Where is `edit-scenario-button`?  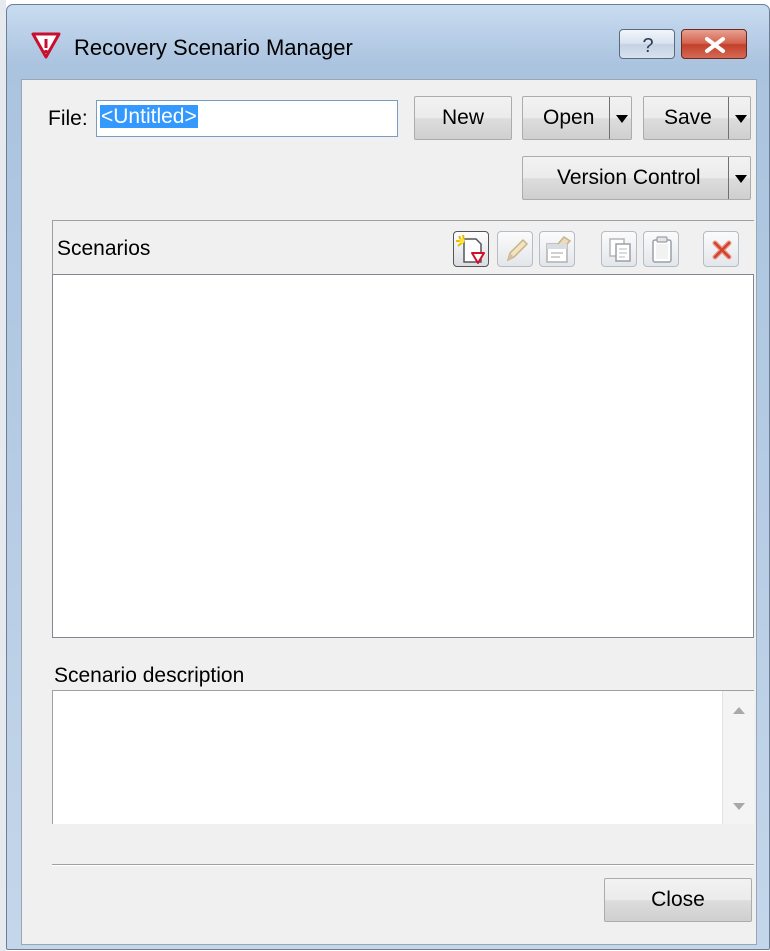
edit-scenario-button is located at coordinates (515, 249).